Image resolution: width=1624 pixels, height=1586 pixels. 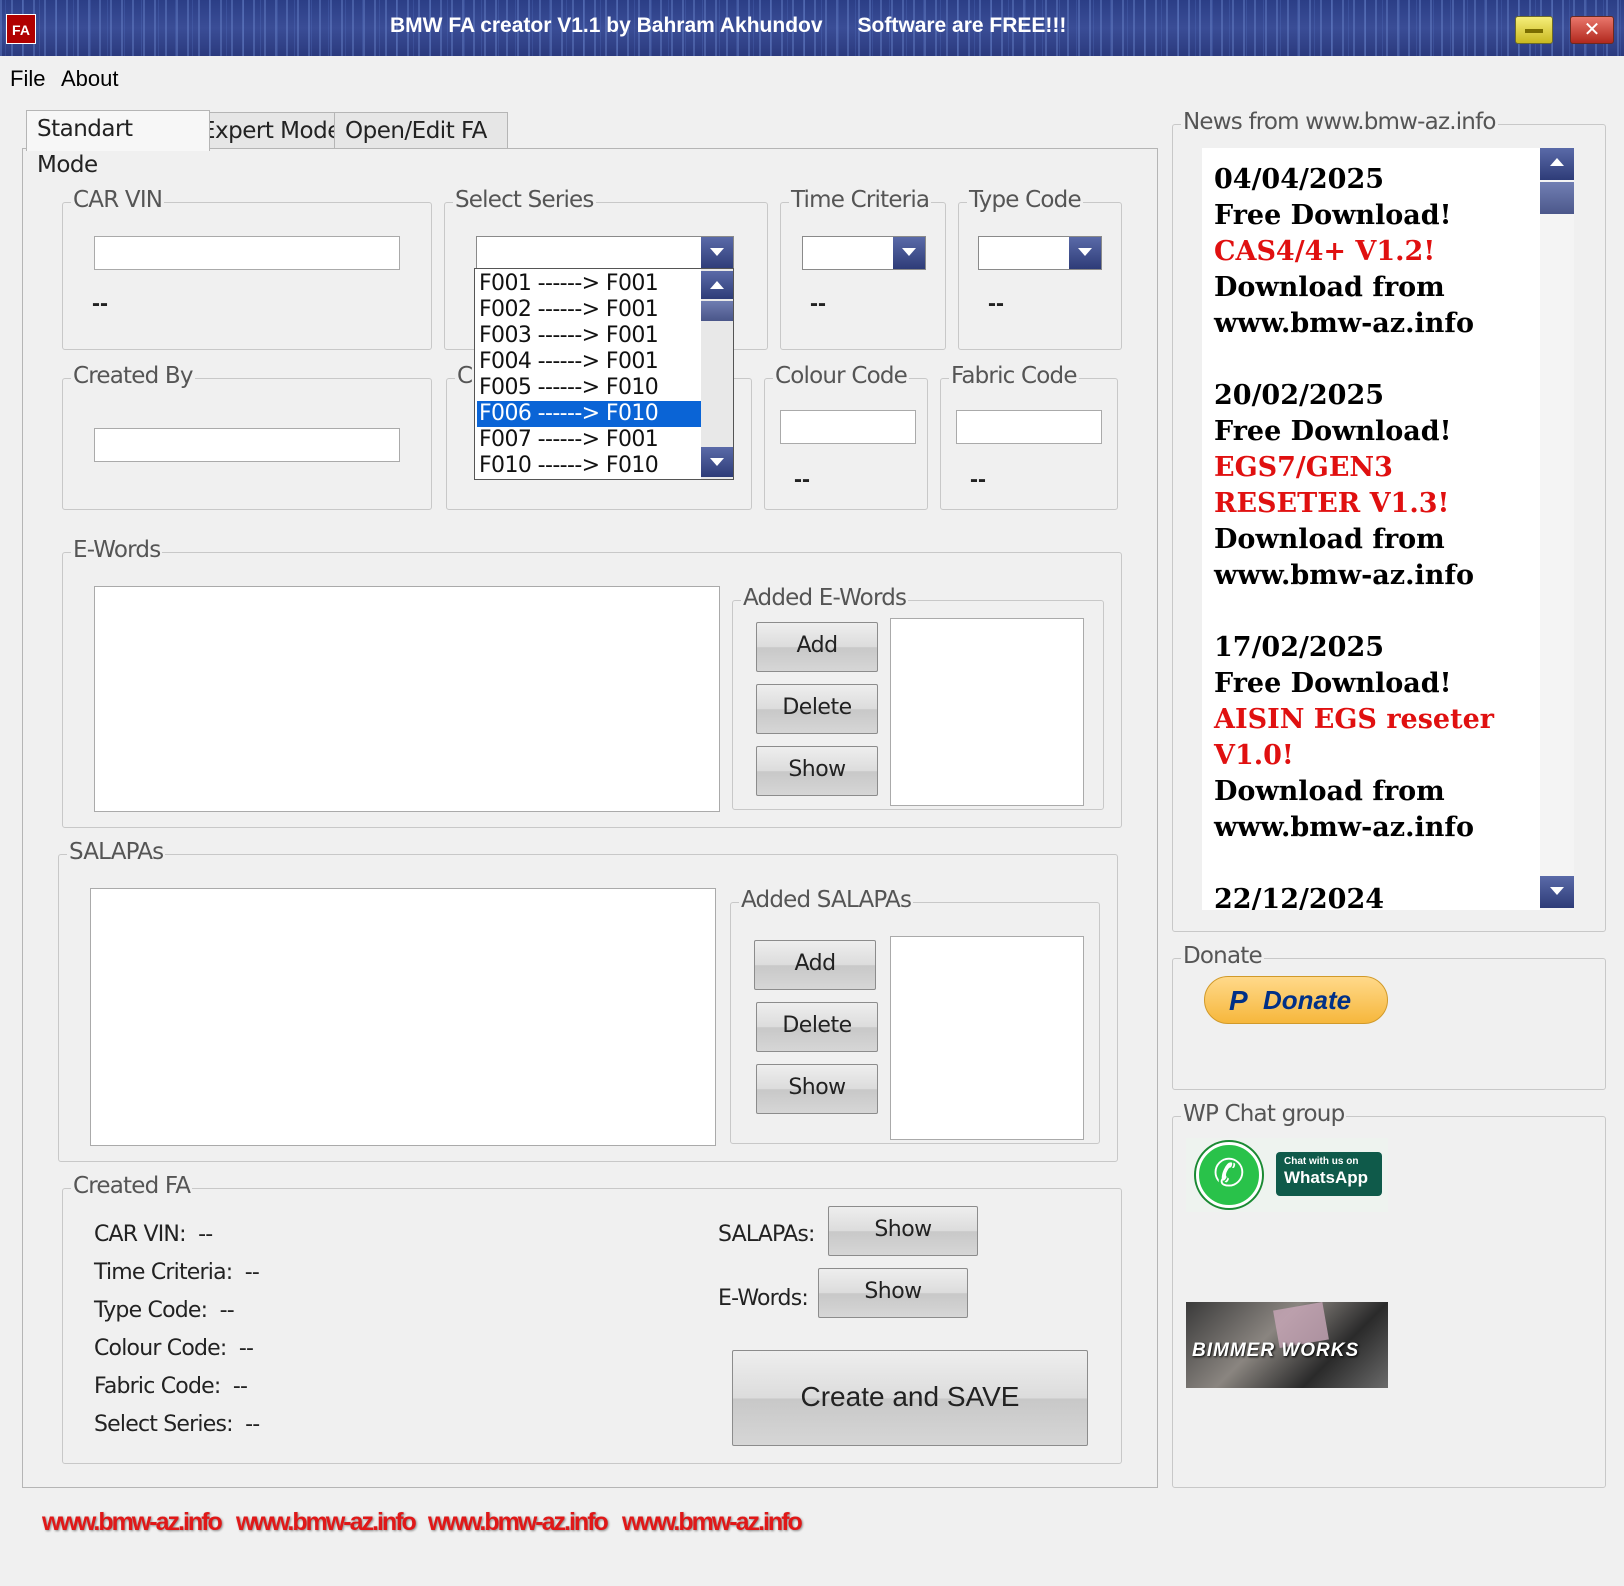 What do you see at coordinates (893, 1293) in the screenshot?
I see `created-fa-e-words-show-button: Show` at bounding box center [893, 1293].